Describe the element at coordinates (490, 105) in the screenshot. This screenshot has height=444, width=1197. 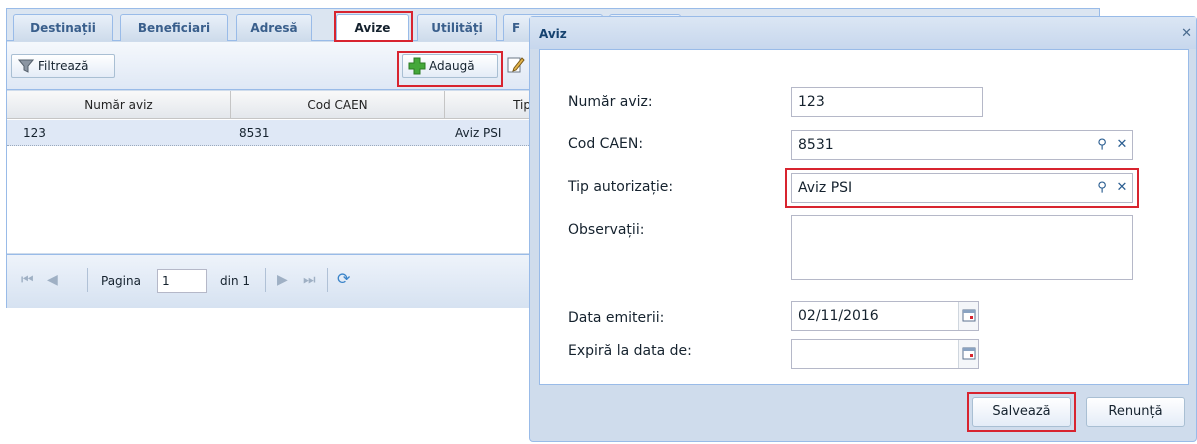
I see `column-header-tip: Tip` at that location.